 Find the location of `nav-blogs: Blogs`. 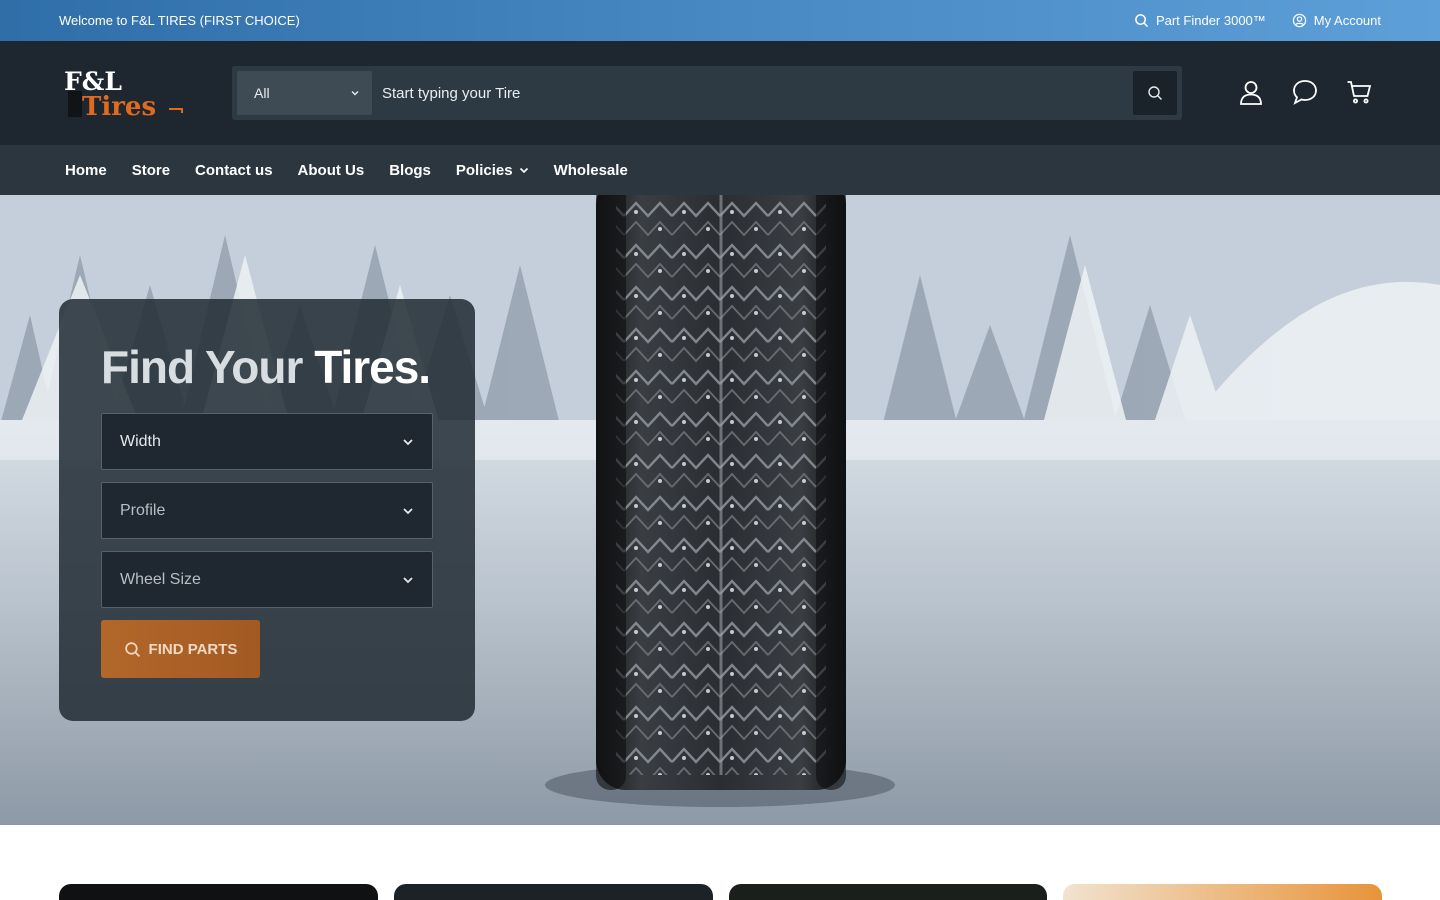

nav-blogs: Blogs is located at coordinates (410, 170).